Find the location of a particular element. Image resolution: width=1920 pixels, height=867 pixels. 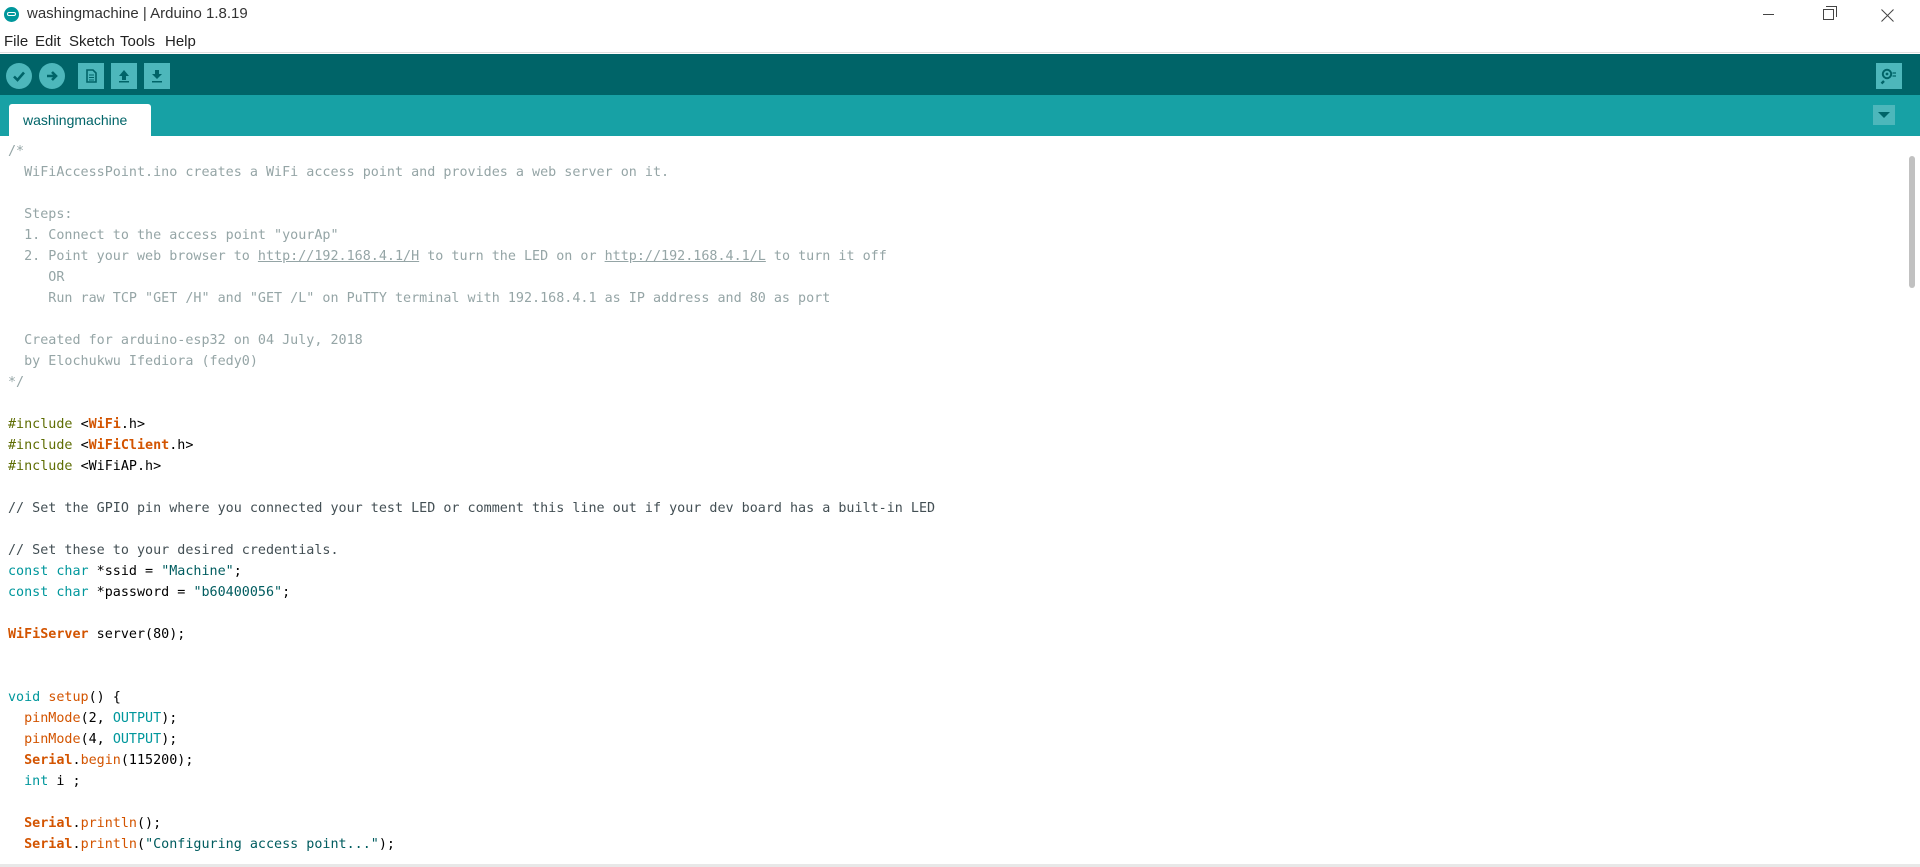

code-link: http://192.168.4.1/L is located at coordinates (685, 256).